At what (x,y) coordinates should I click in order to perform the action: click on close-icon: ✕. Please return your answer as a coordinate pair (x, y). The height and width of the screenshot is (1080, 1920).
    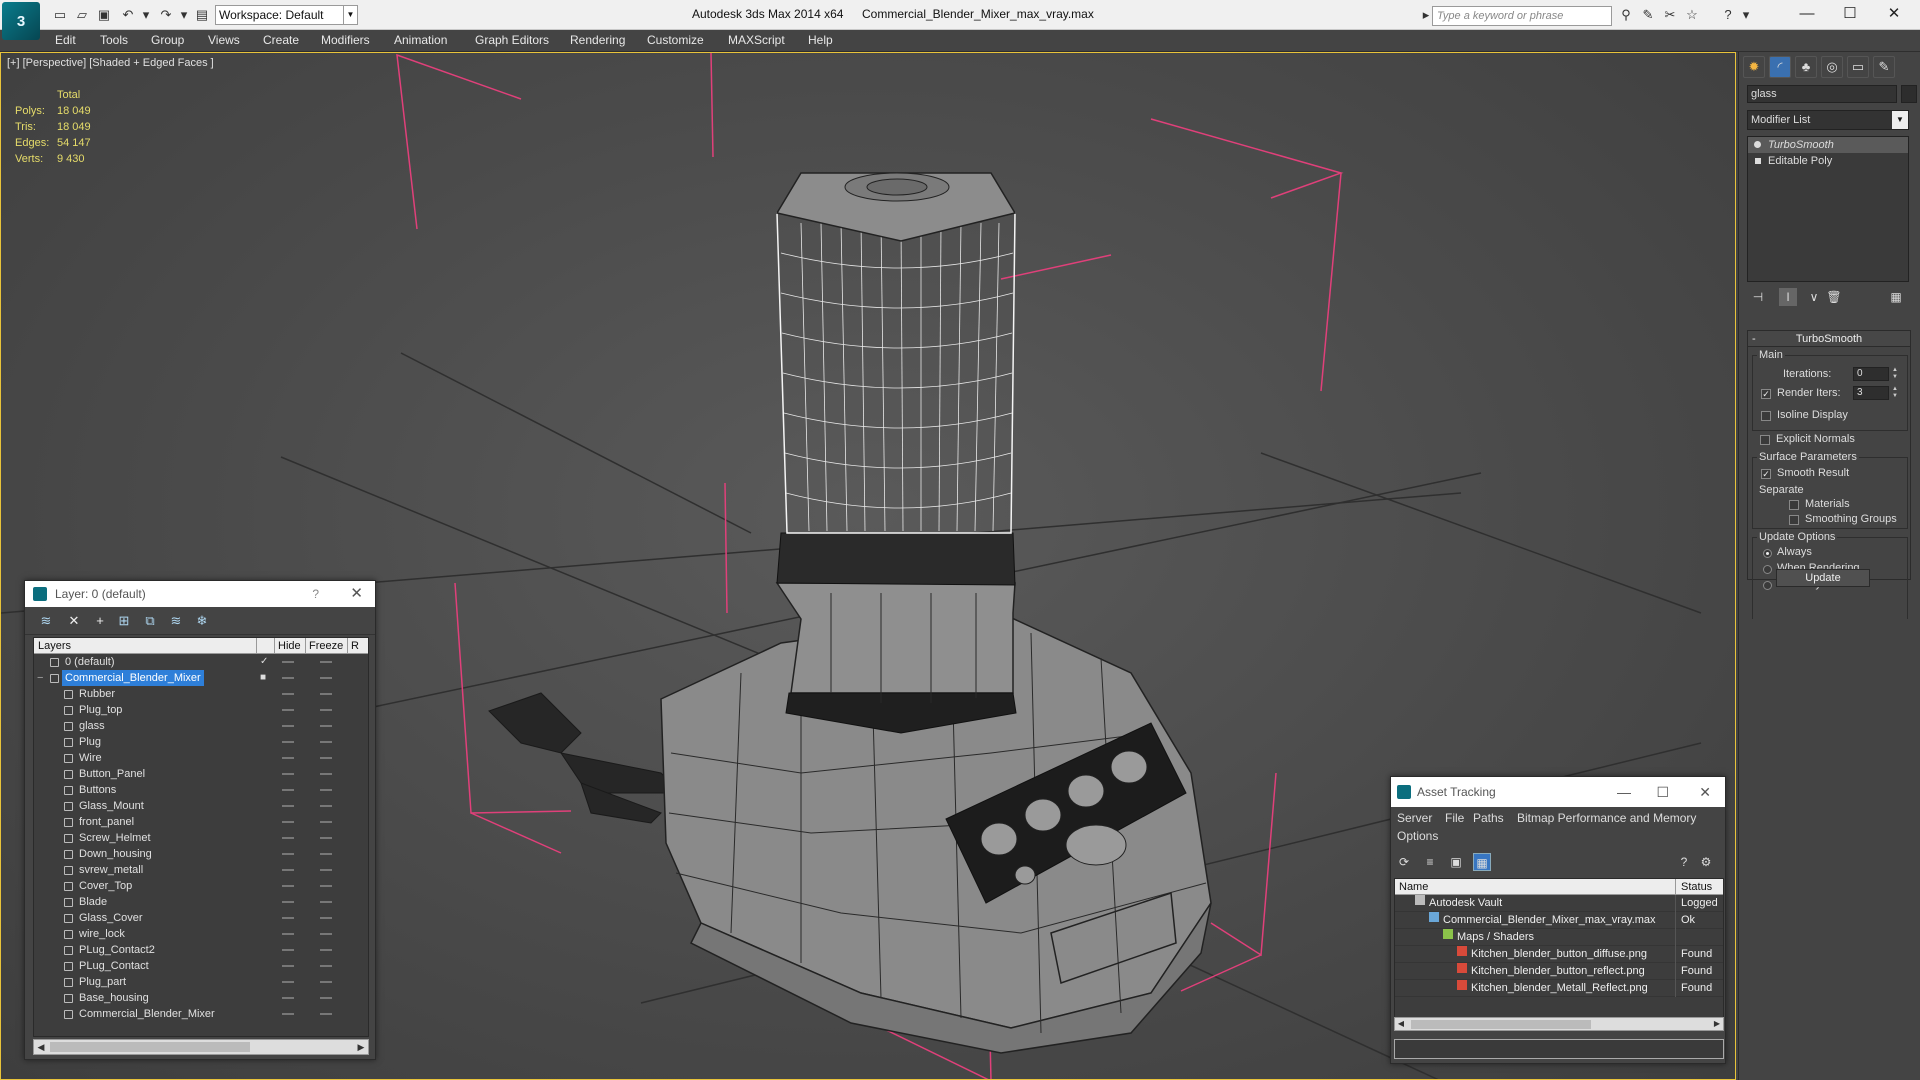
    Looking at the image, I should click on (356, 594).